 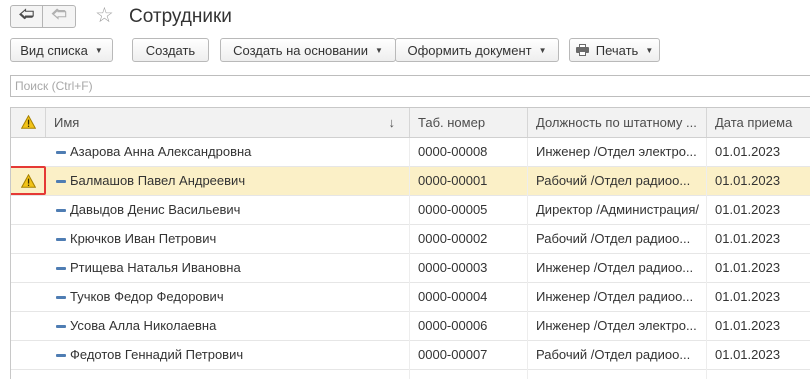 I want to click on name-column-label: Имя, so click(x=67, y=122).